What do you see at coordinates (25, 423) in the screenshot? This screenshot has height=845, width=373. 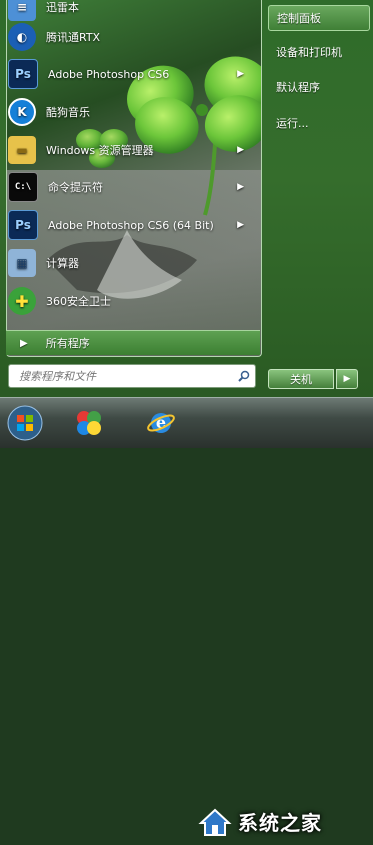 I see `start-orb-icon` at bounding box center [25, 423].